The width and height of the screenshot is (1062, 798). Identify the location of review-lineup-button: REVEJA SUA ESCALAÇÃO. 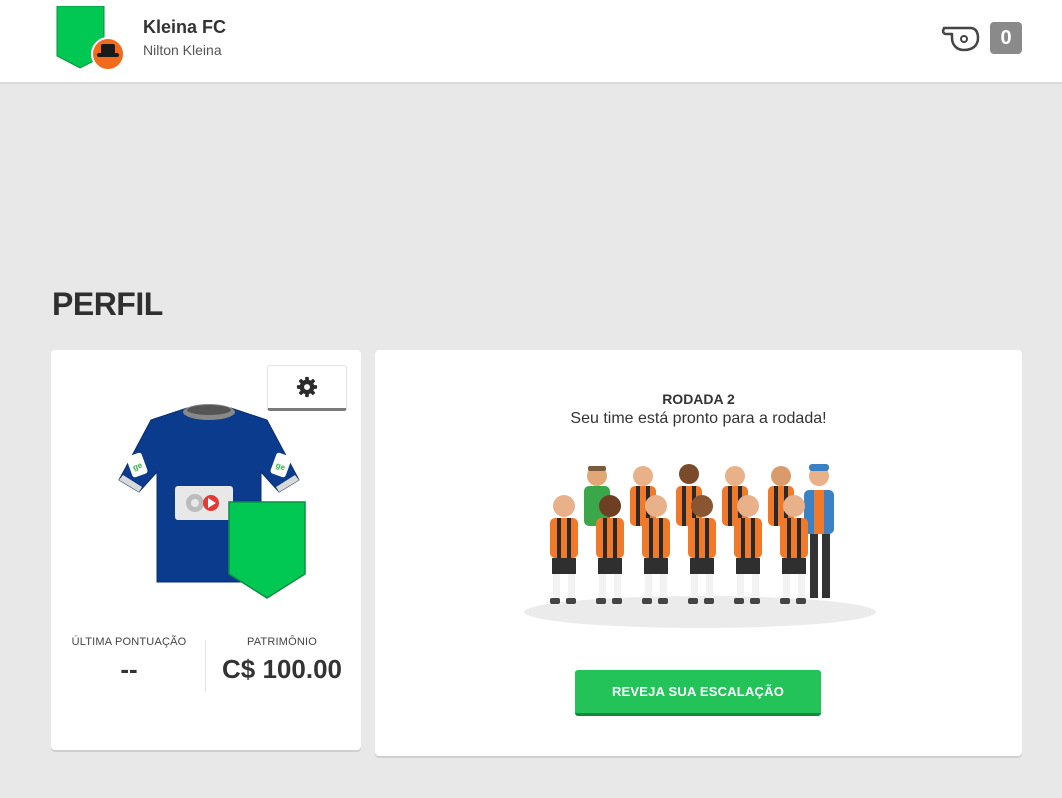
(698, 693).